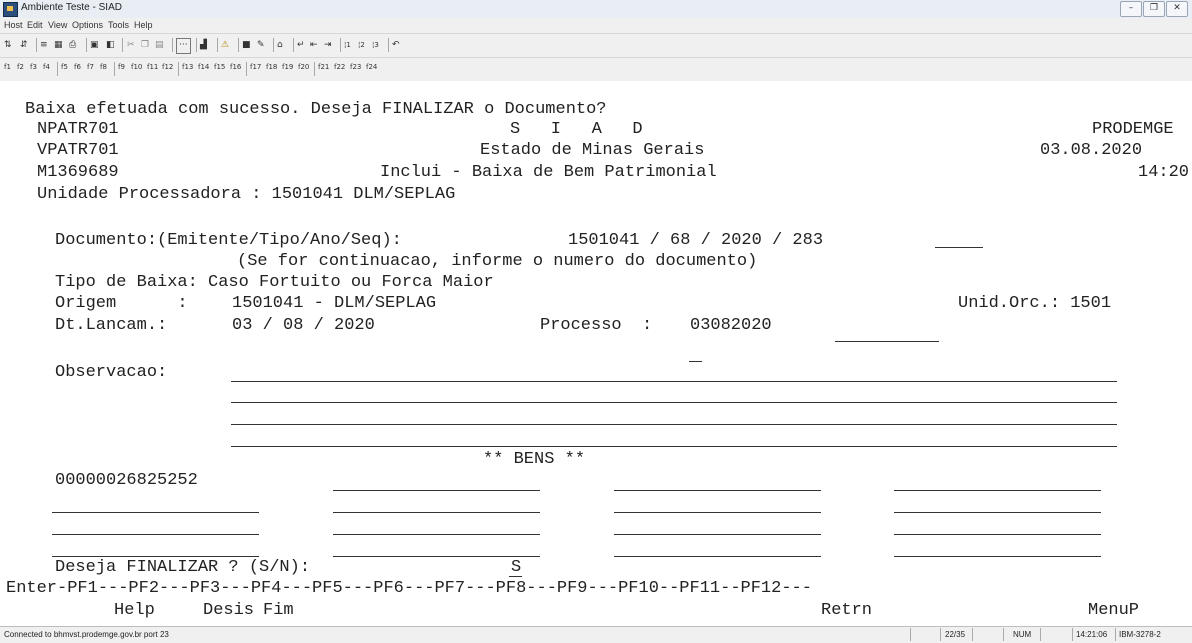 This screenshot has height=643, width=1192. What do you see at coordinates (143, 25) in the screenshot?
I see `menu-help: Help` at bounding box center [143, 25].